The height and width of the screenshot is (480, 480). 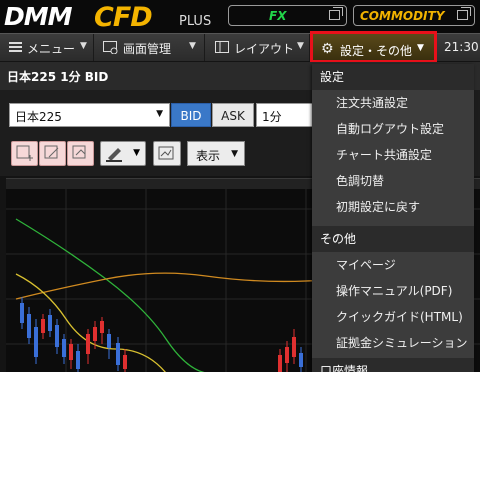 I want to click on menu-item-reset-defaults: 初期設定に戻す, so click(x=393, y=207).